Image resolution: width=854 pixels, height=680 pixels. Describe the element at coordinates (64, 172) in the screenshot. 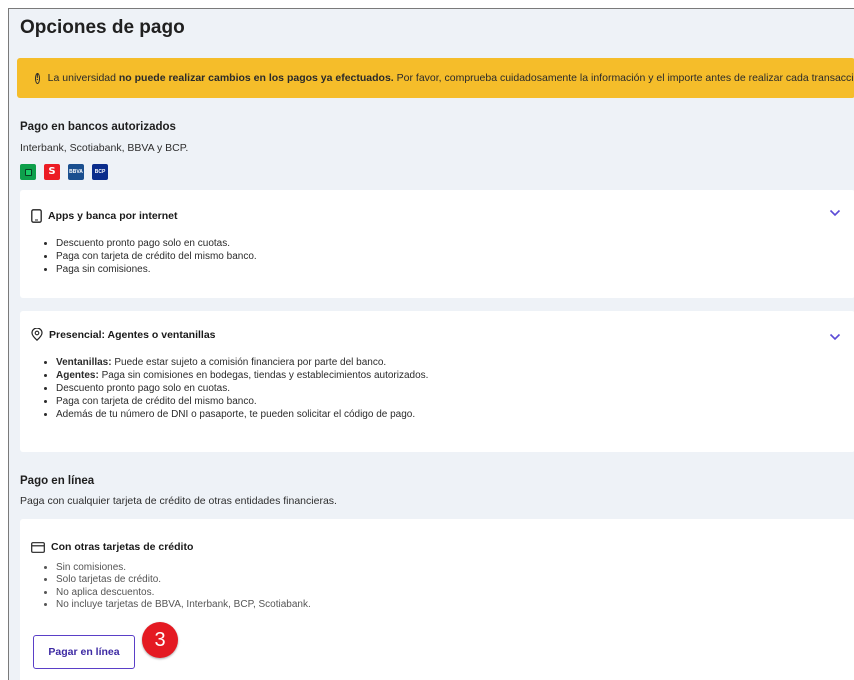

I see `bank-logos: S BBVA BCP` at that location.